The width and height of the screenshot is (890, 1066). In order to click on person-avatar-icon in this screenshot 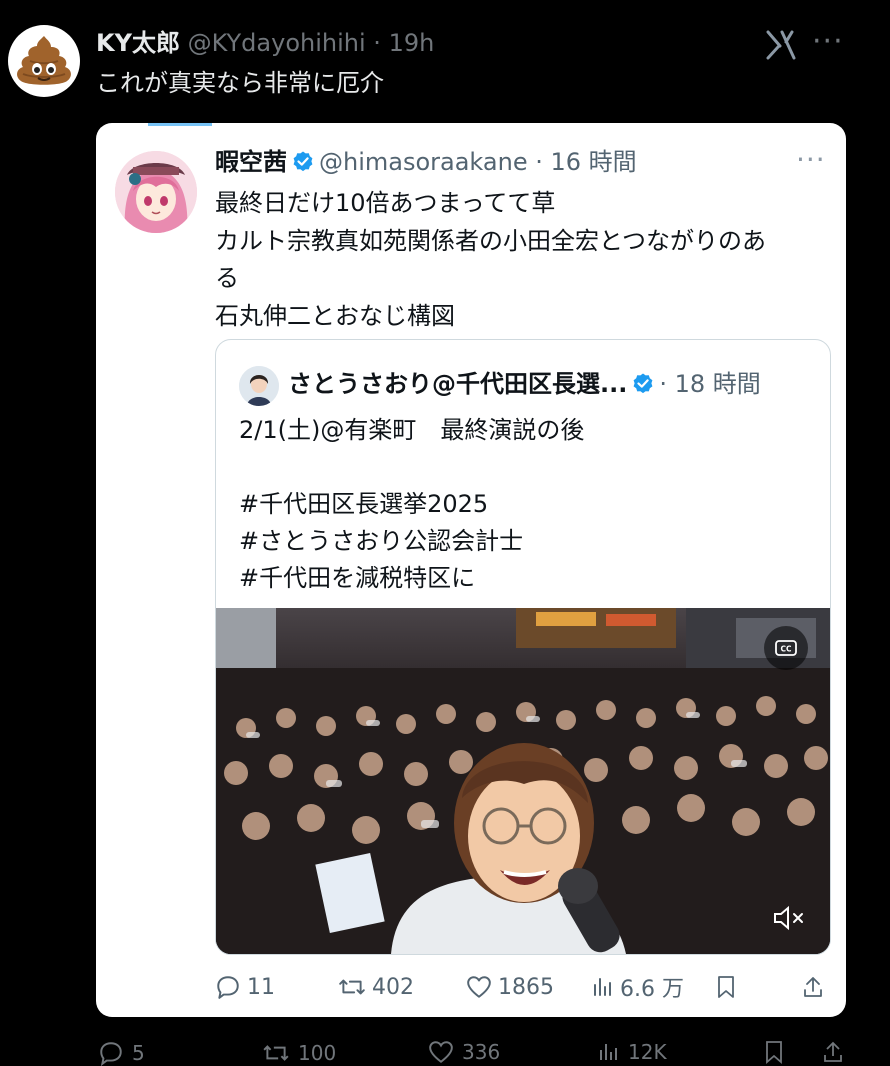, I will do `click(259, 386)`.